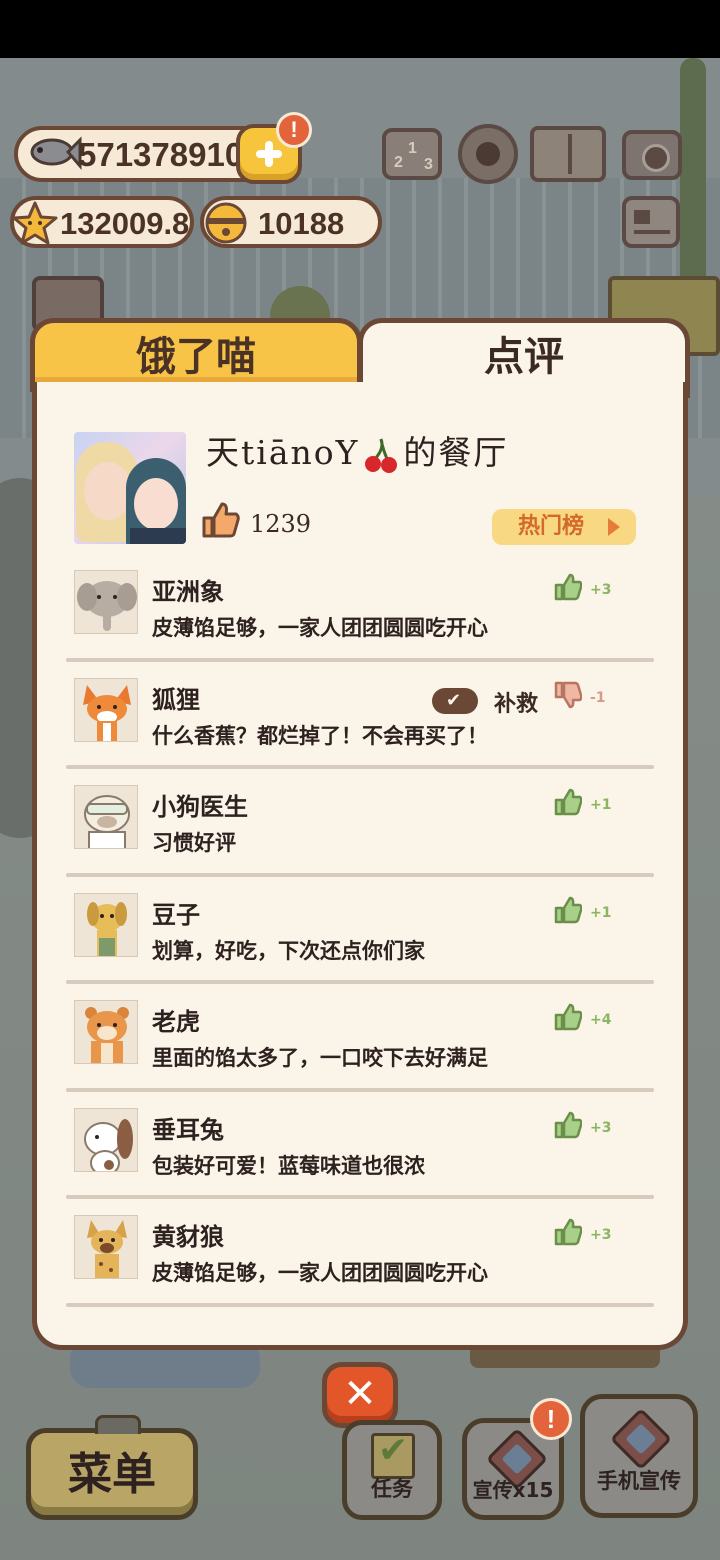  What do you see at coordinates (106, 817) in the screenshot?
I see `dog-doctor-avatar` at bounding box center [106, 817].